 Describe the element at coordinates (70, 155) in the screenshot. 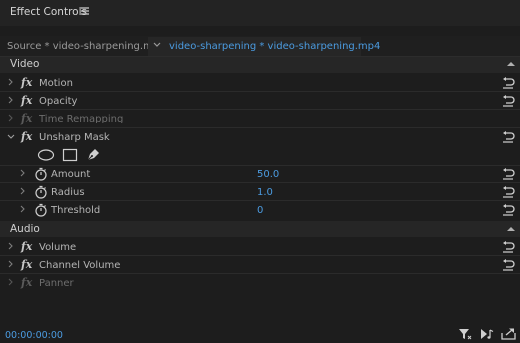

I see `rectangle-mask-icon` at that location.